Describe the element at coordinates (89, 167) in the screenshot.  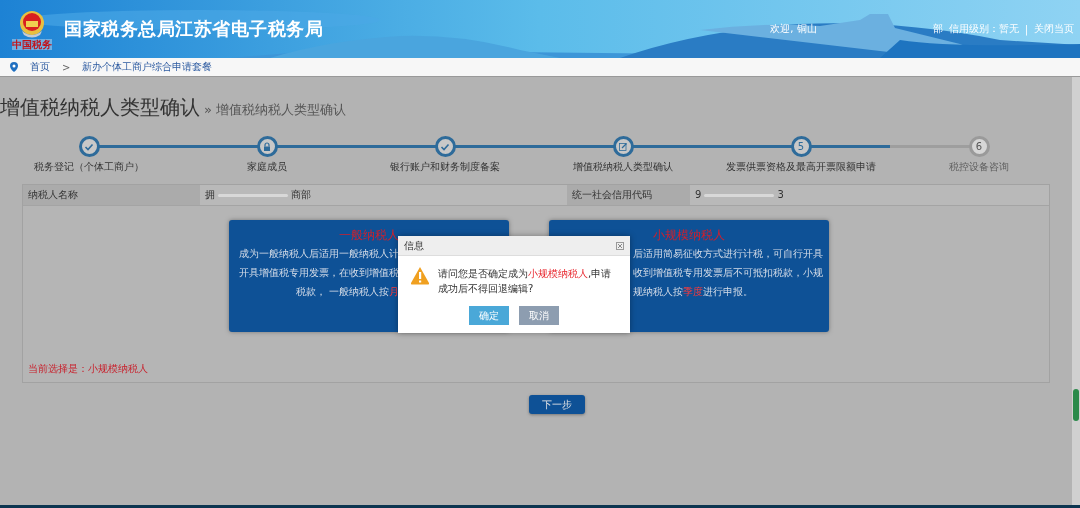
I see `step-label: 税务登记（个体工商户）` at that location.